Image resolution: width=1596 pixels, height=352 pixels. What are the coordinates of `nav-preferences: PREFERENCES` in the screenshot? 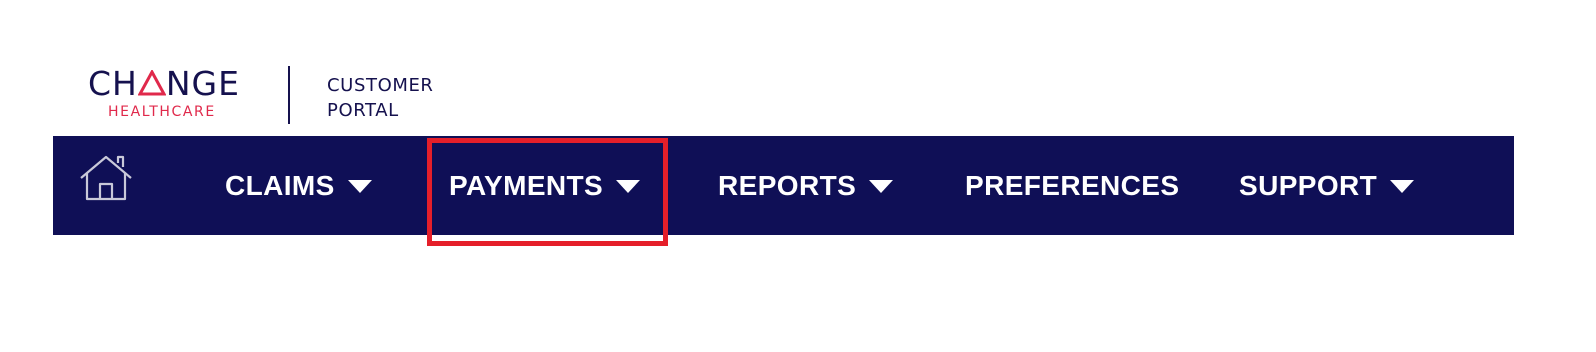 It's located at (1072, 185).